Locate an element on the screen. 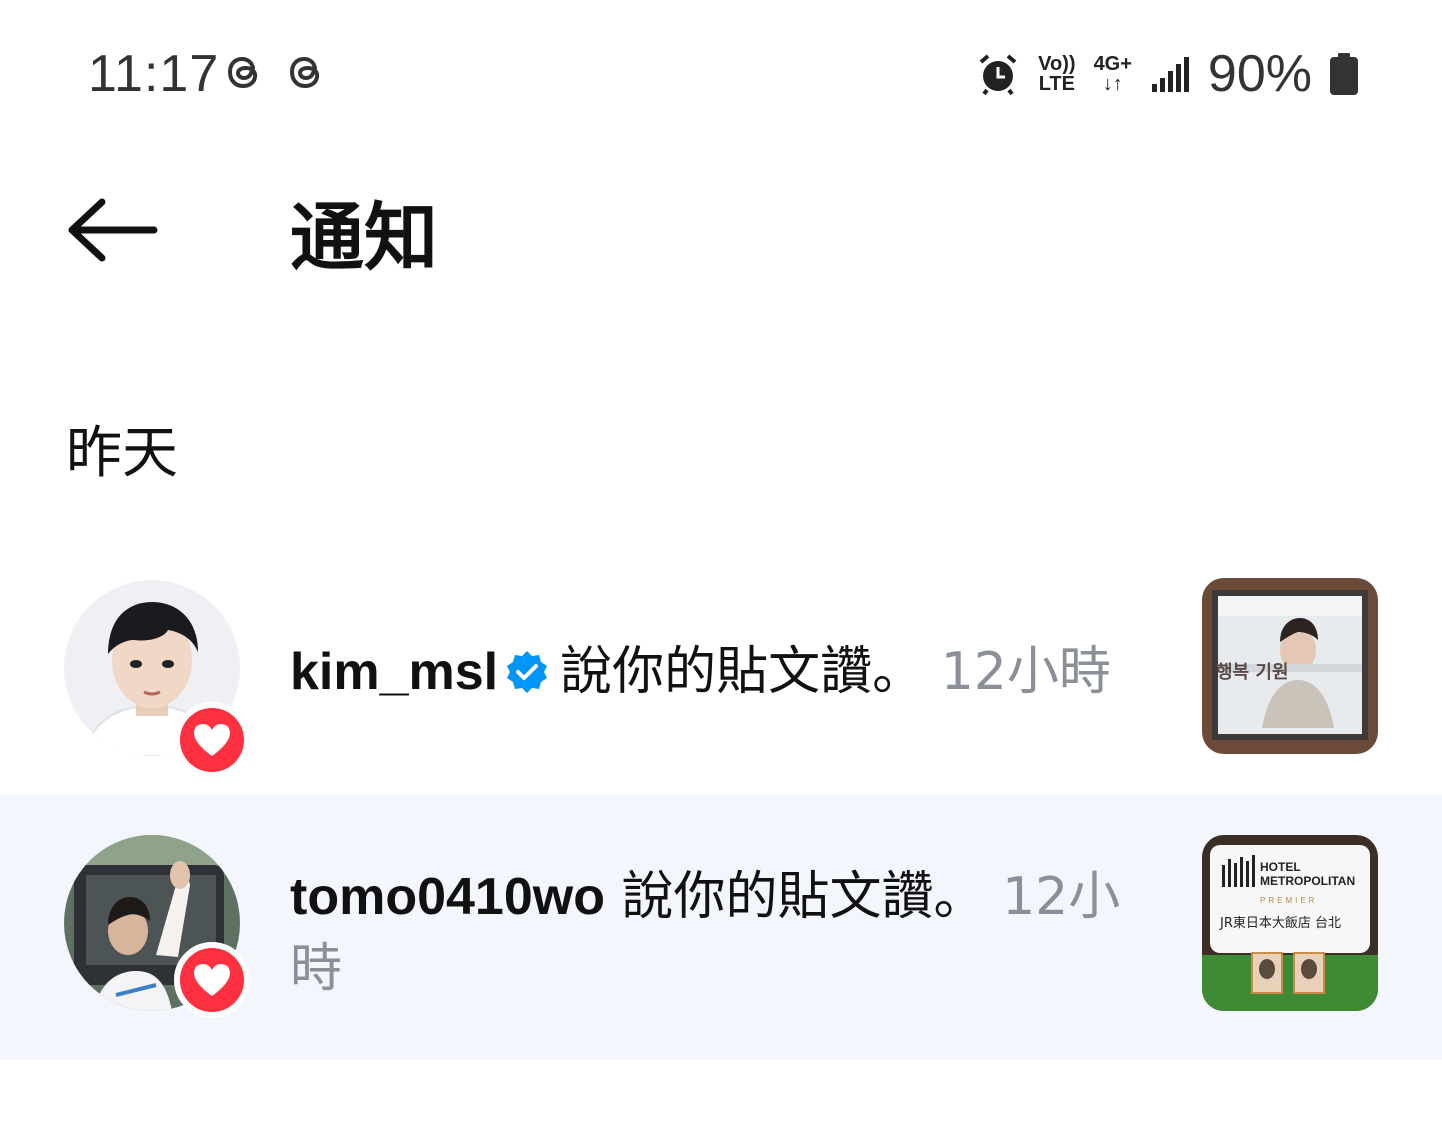 This screenshot has height=1135, width=1442. network-indicator: 4G+ ↓↑ is located at coordinates (1113, 74).